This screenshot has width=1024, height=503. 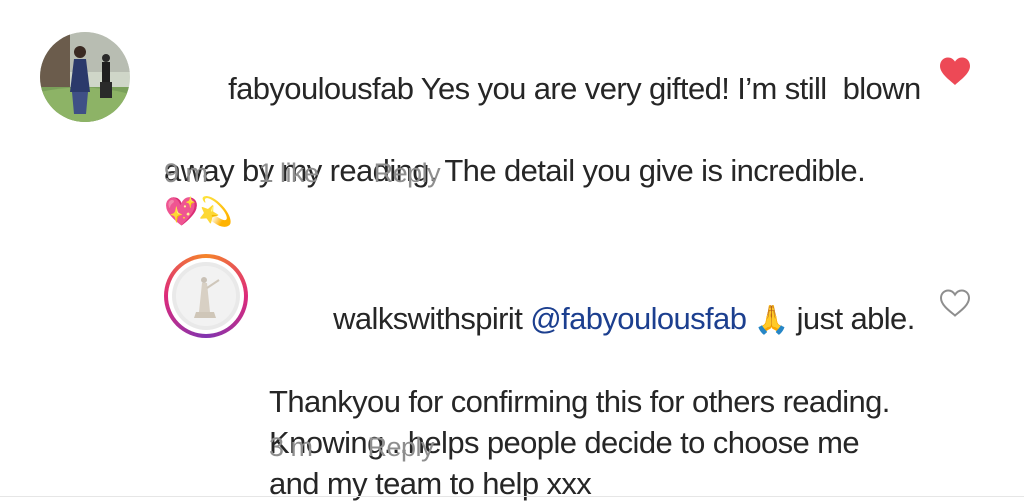 I want to click on comment-time: 9 m, so click(x=186, y=173).